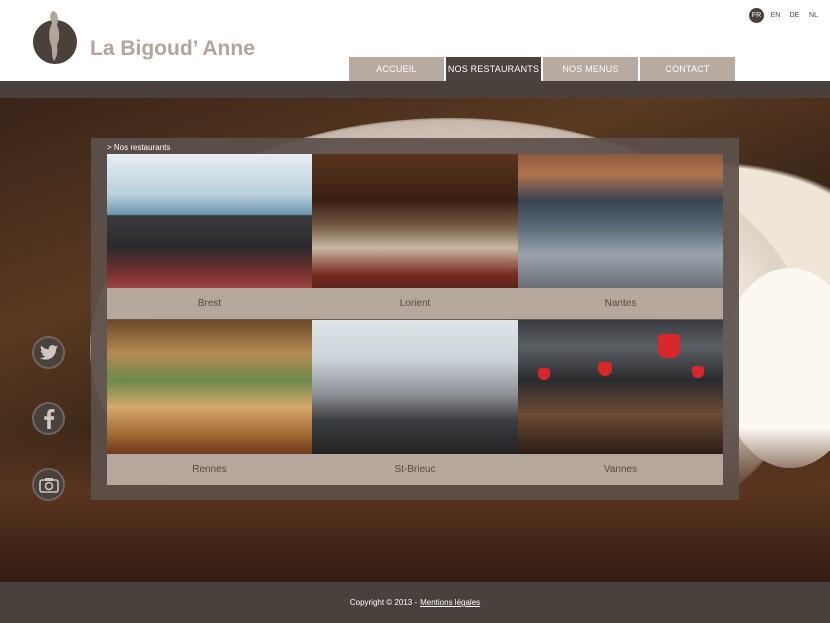 This screenshot has height=623, width=830. Describe the element at coordinates (450, 602) in the screenshot. I see `legal-notice-link: Mentions légales` at that location.